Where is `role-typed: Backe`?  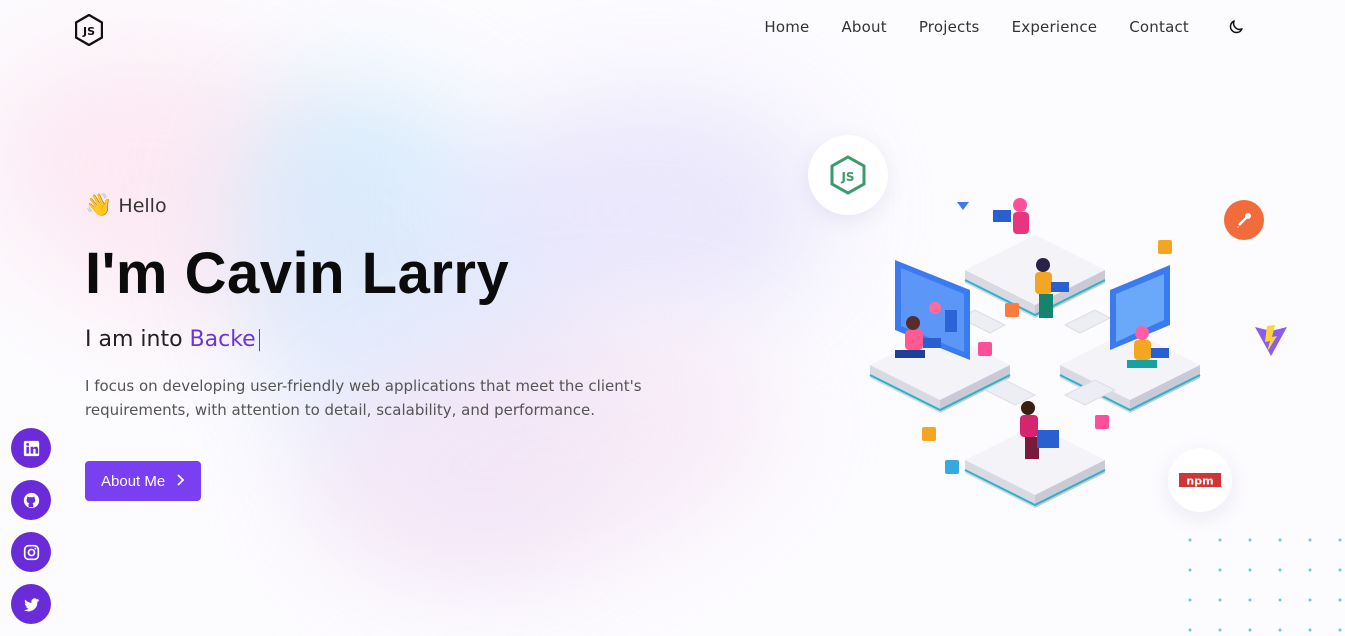 role-typed: Backe is located at coordinates (222, 339).